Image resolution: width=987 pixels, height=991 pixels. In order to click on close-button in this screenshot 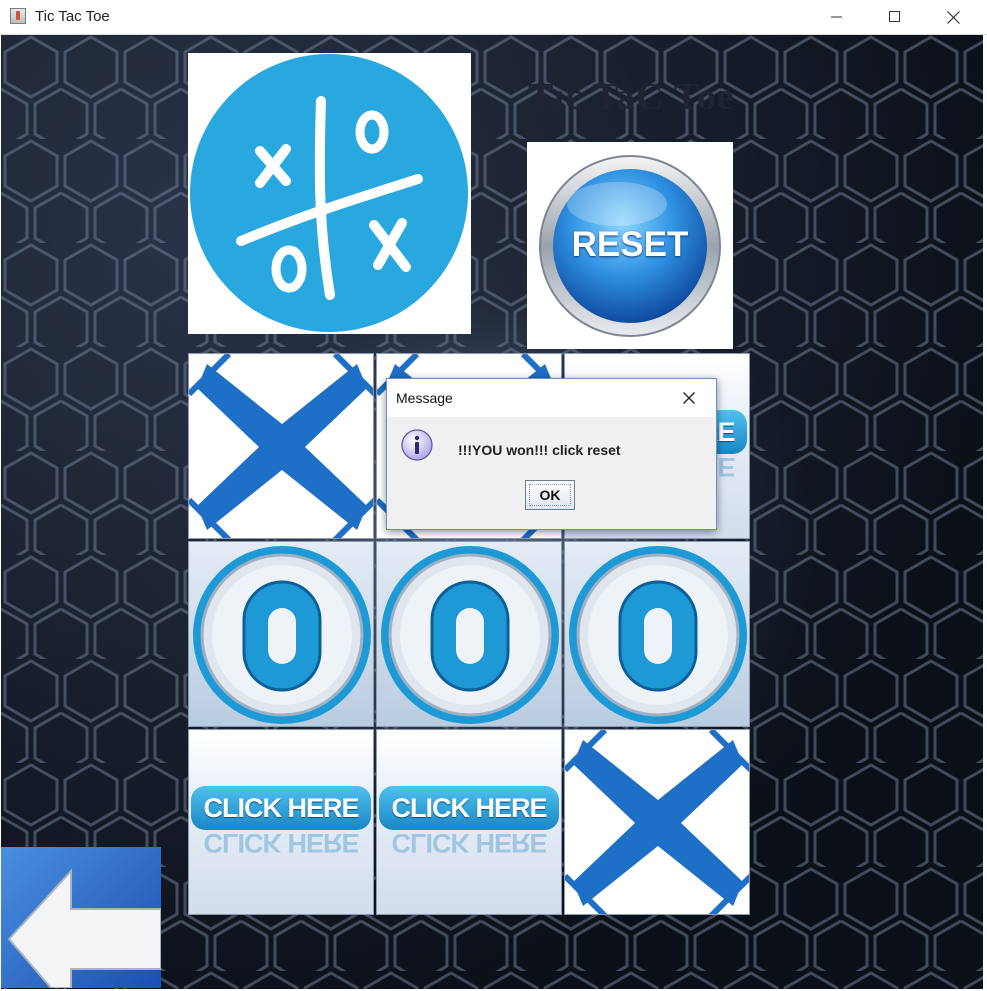, I will do `click(953, 17)`.